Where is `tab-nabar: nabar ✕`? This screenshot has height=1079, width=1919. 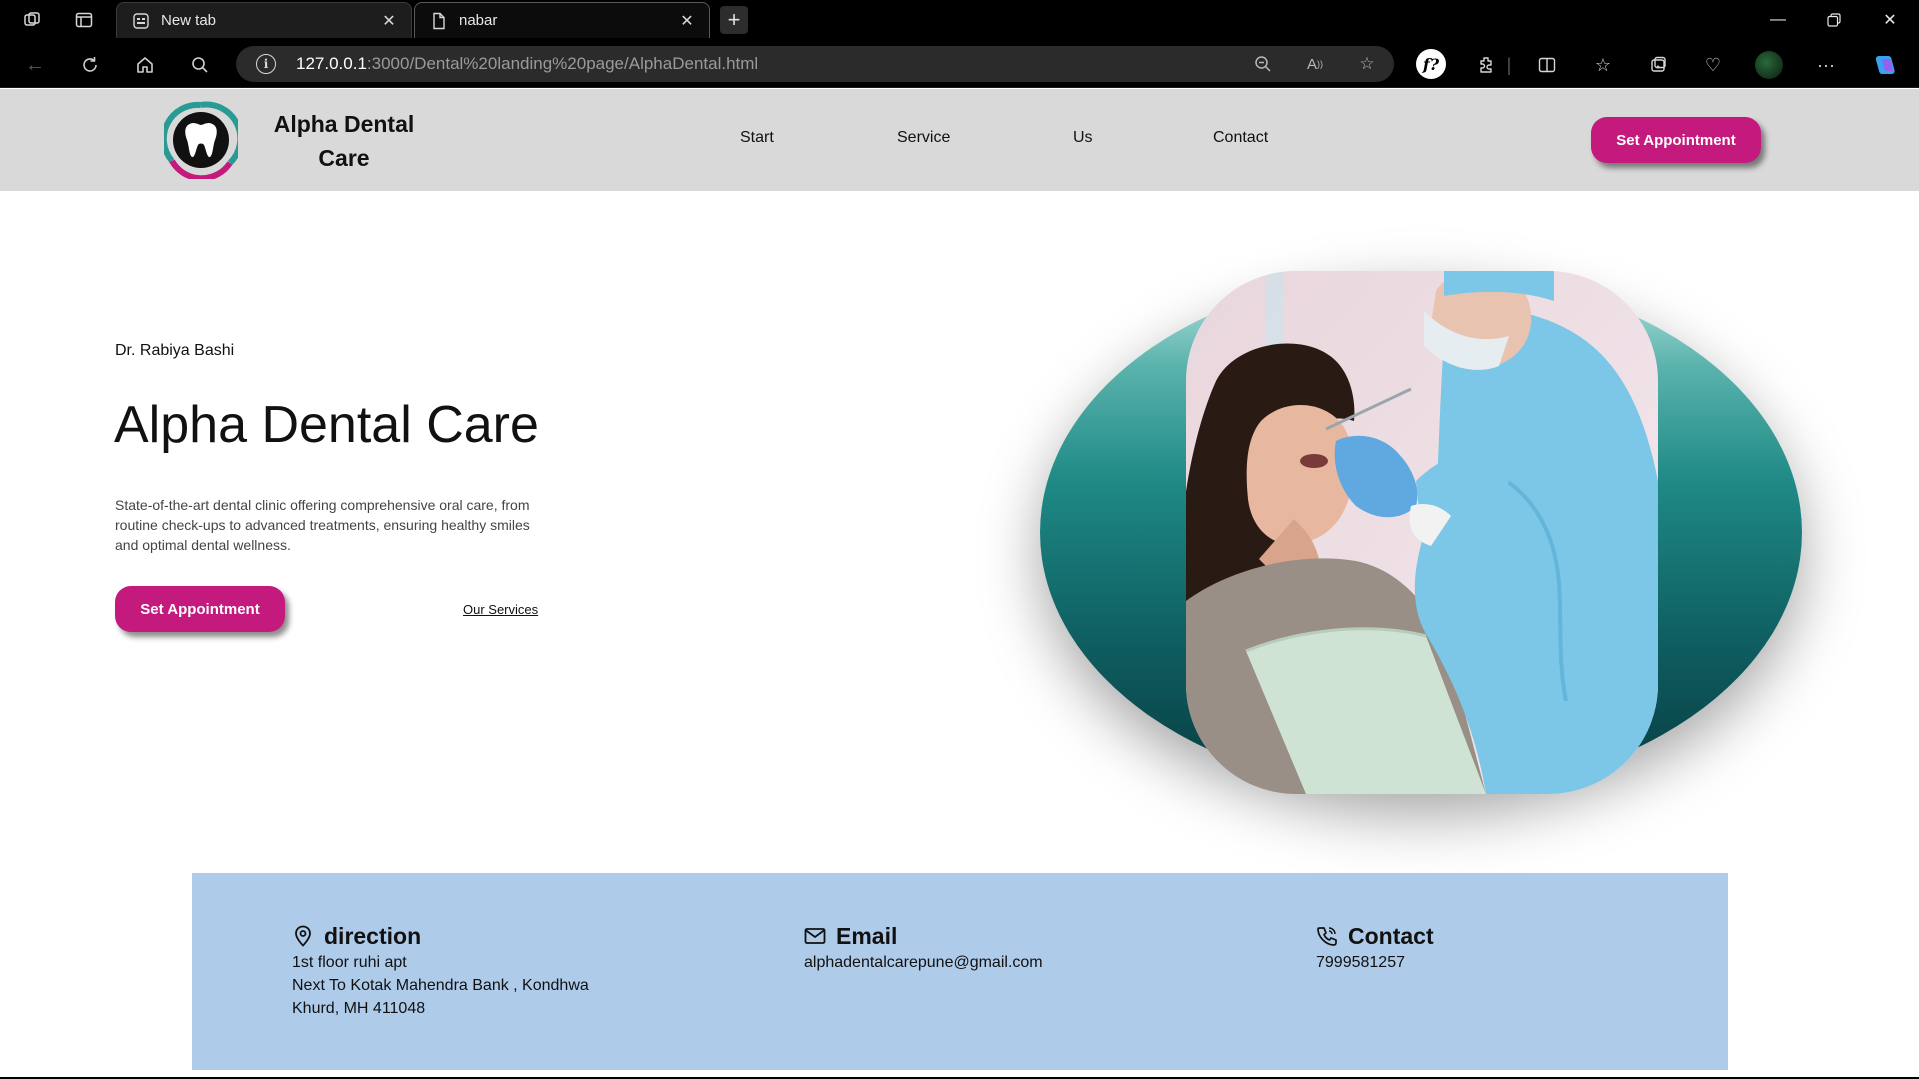
tab-nabar: nabar ✕ is located at coordinates (562, 20).